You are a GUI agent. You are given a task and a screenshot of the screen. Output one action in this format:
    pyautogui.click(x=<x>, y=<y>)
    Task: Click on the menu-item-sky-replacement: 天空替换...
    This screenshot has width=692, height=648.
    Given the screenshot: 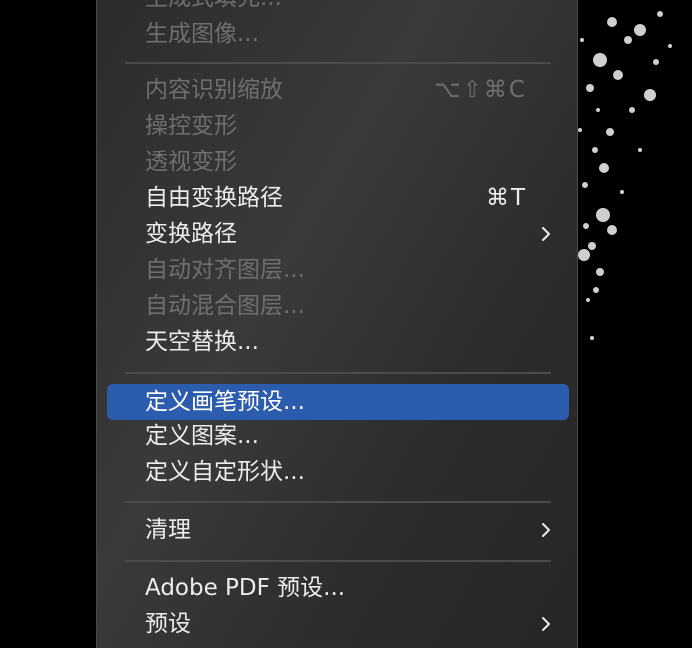 What is the action you would take?
    pyautogui.click(x=338, y=342)
    